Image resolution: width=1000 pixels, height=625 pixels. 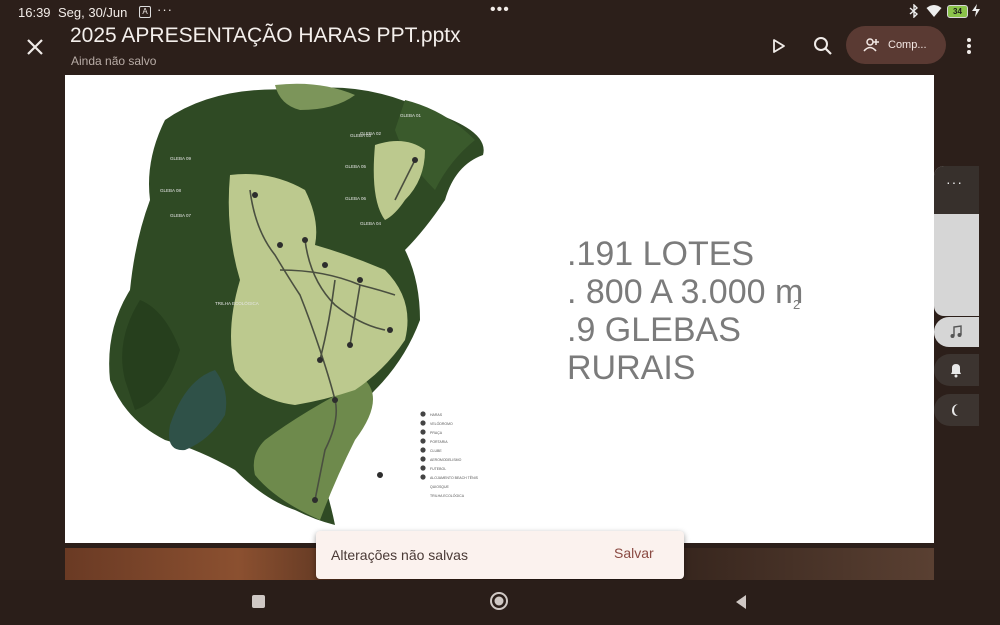 What do you see at coordinates (661, 254) in the screenshot?
I see `slide-line-lots: .191 LOTES` at bounding box center [661, 254].